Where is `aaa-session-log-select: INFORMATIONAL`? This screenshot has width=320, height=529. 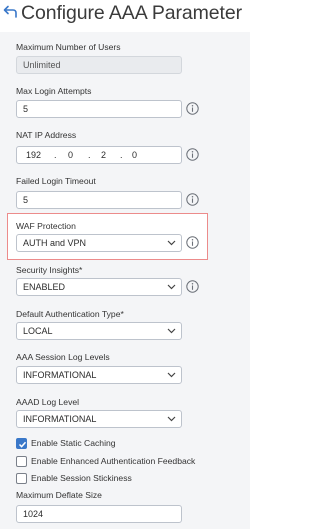
aaa-session-log-select: INFORMATIONAL is located at coordinates (99, 375).